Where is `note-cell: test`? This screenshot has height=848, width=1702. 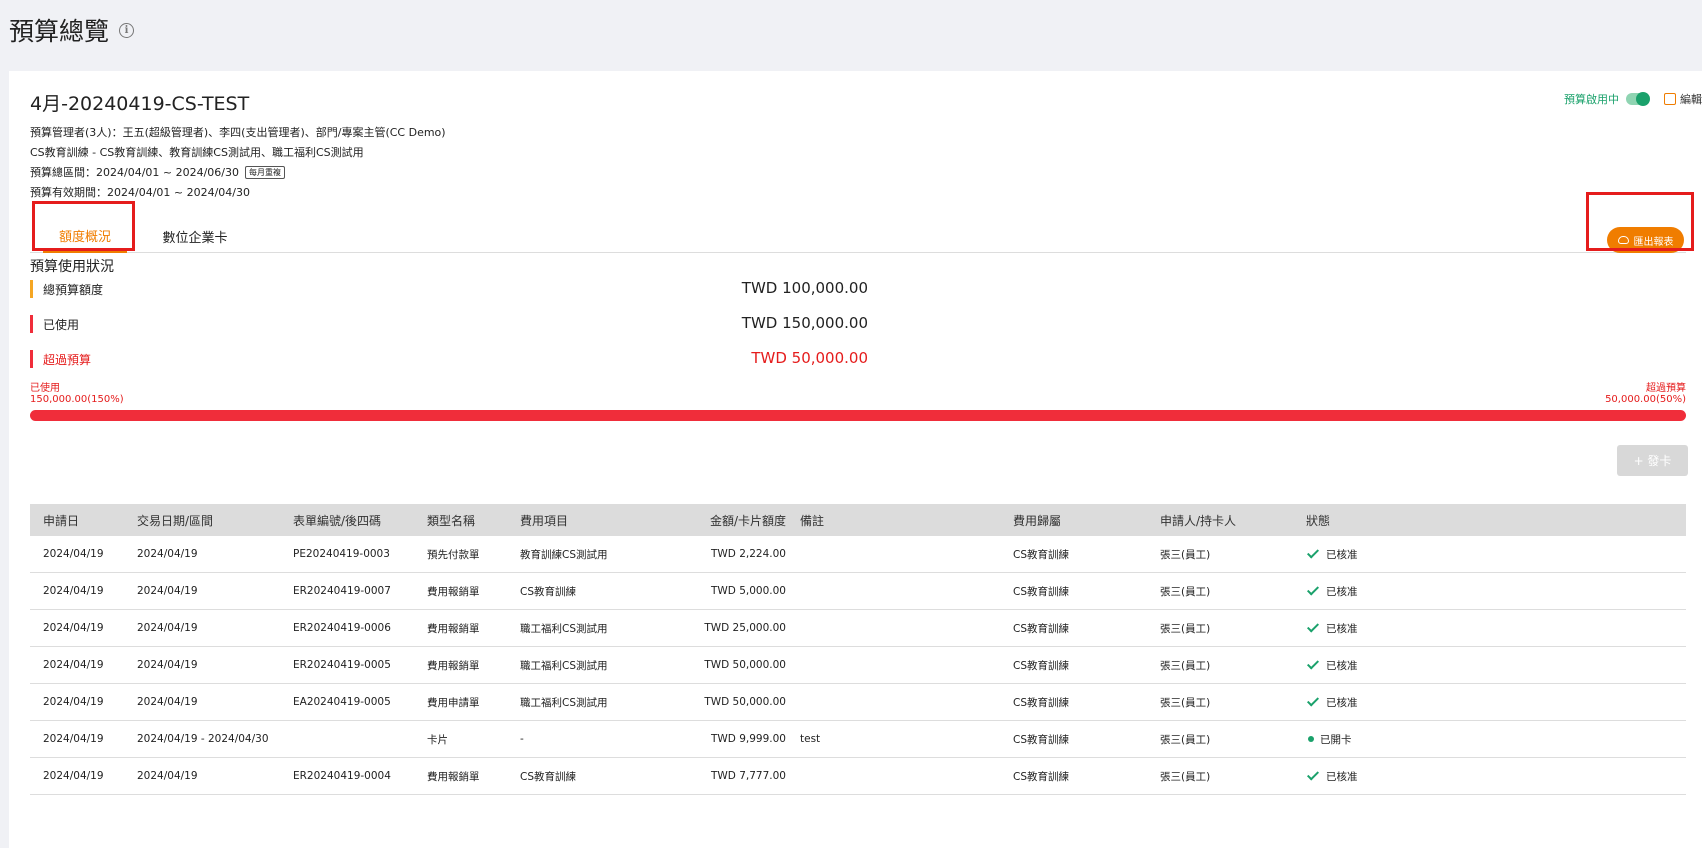 note-cell: test is located at coordinates (810, 739).